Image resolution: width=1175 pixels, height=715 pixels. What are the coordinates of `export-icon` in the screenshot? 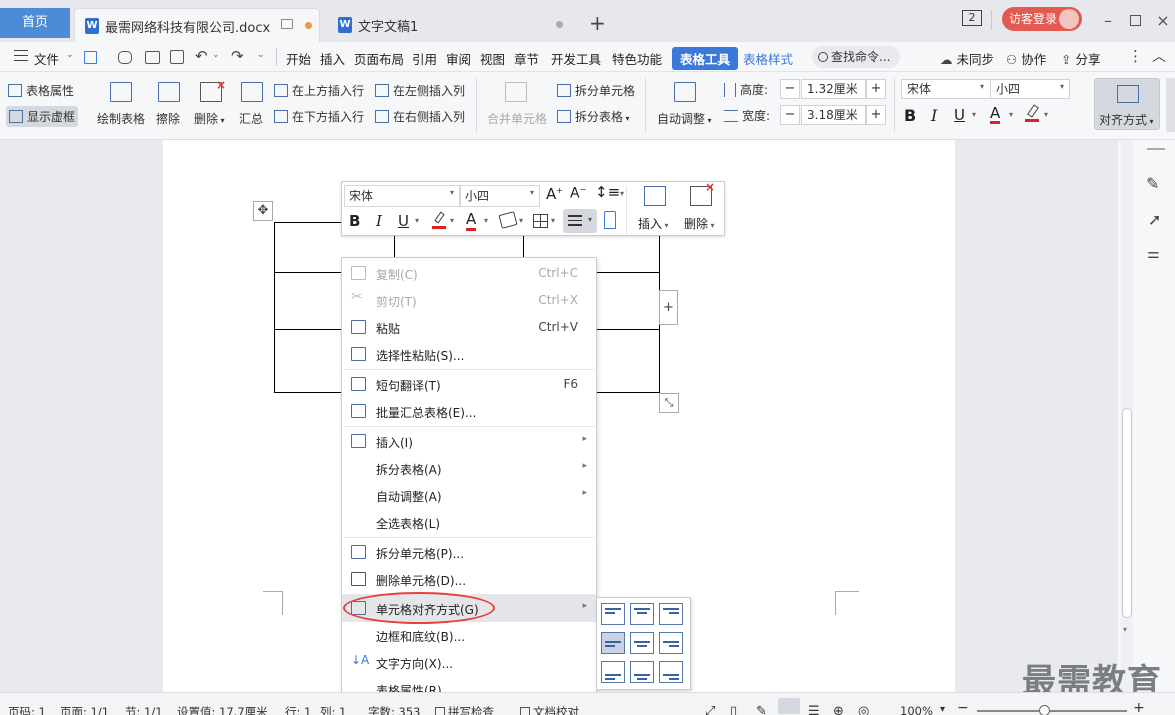 It's located at (125, 57).